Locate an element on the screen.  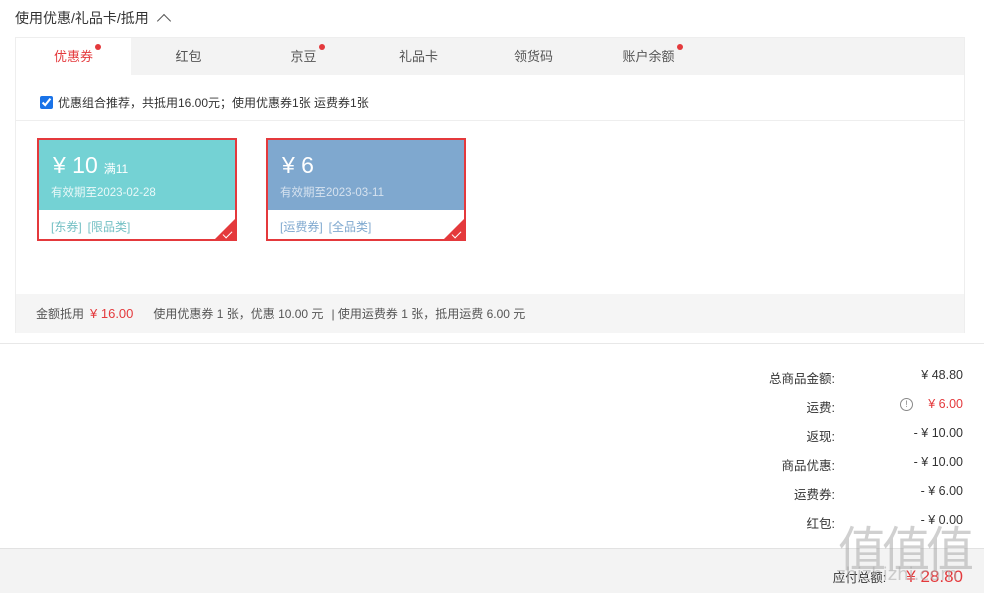
total-row-red-packet: 红包: - ¥ 0.00 is located at coordinates (884, 522).